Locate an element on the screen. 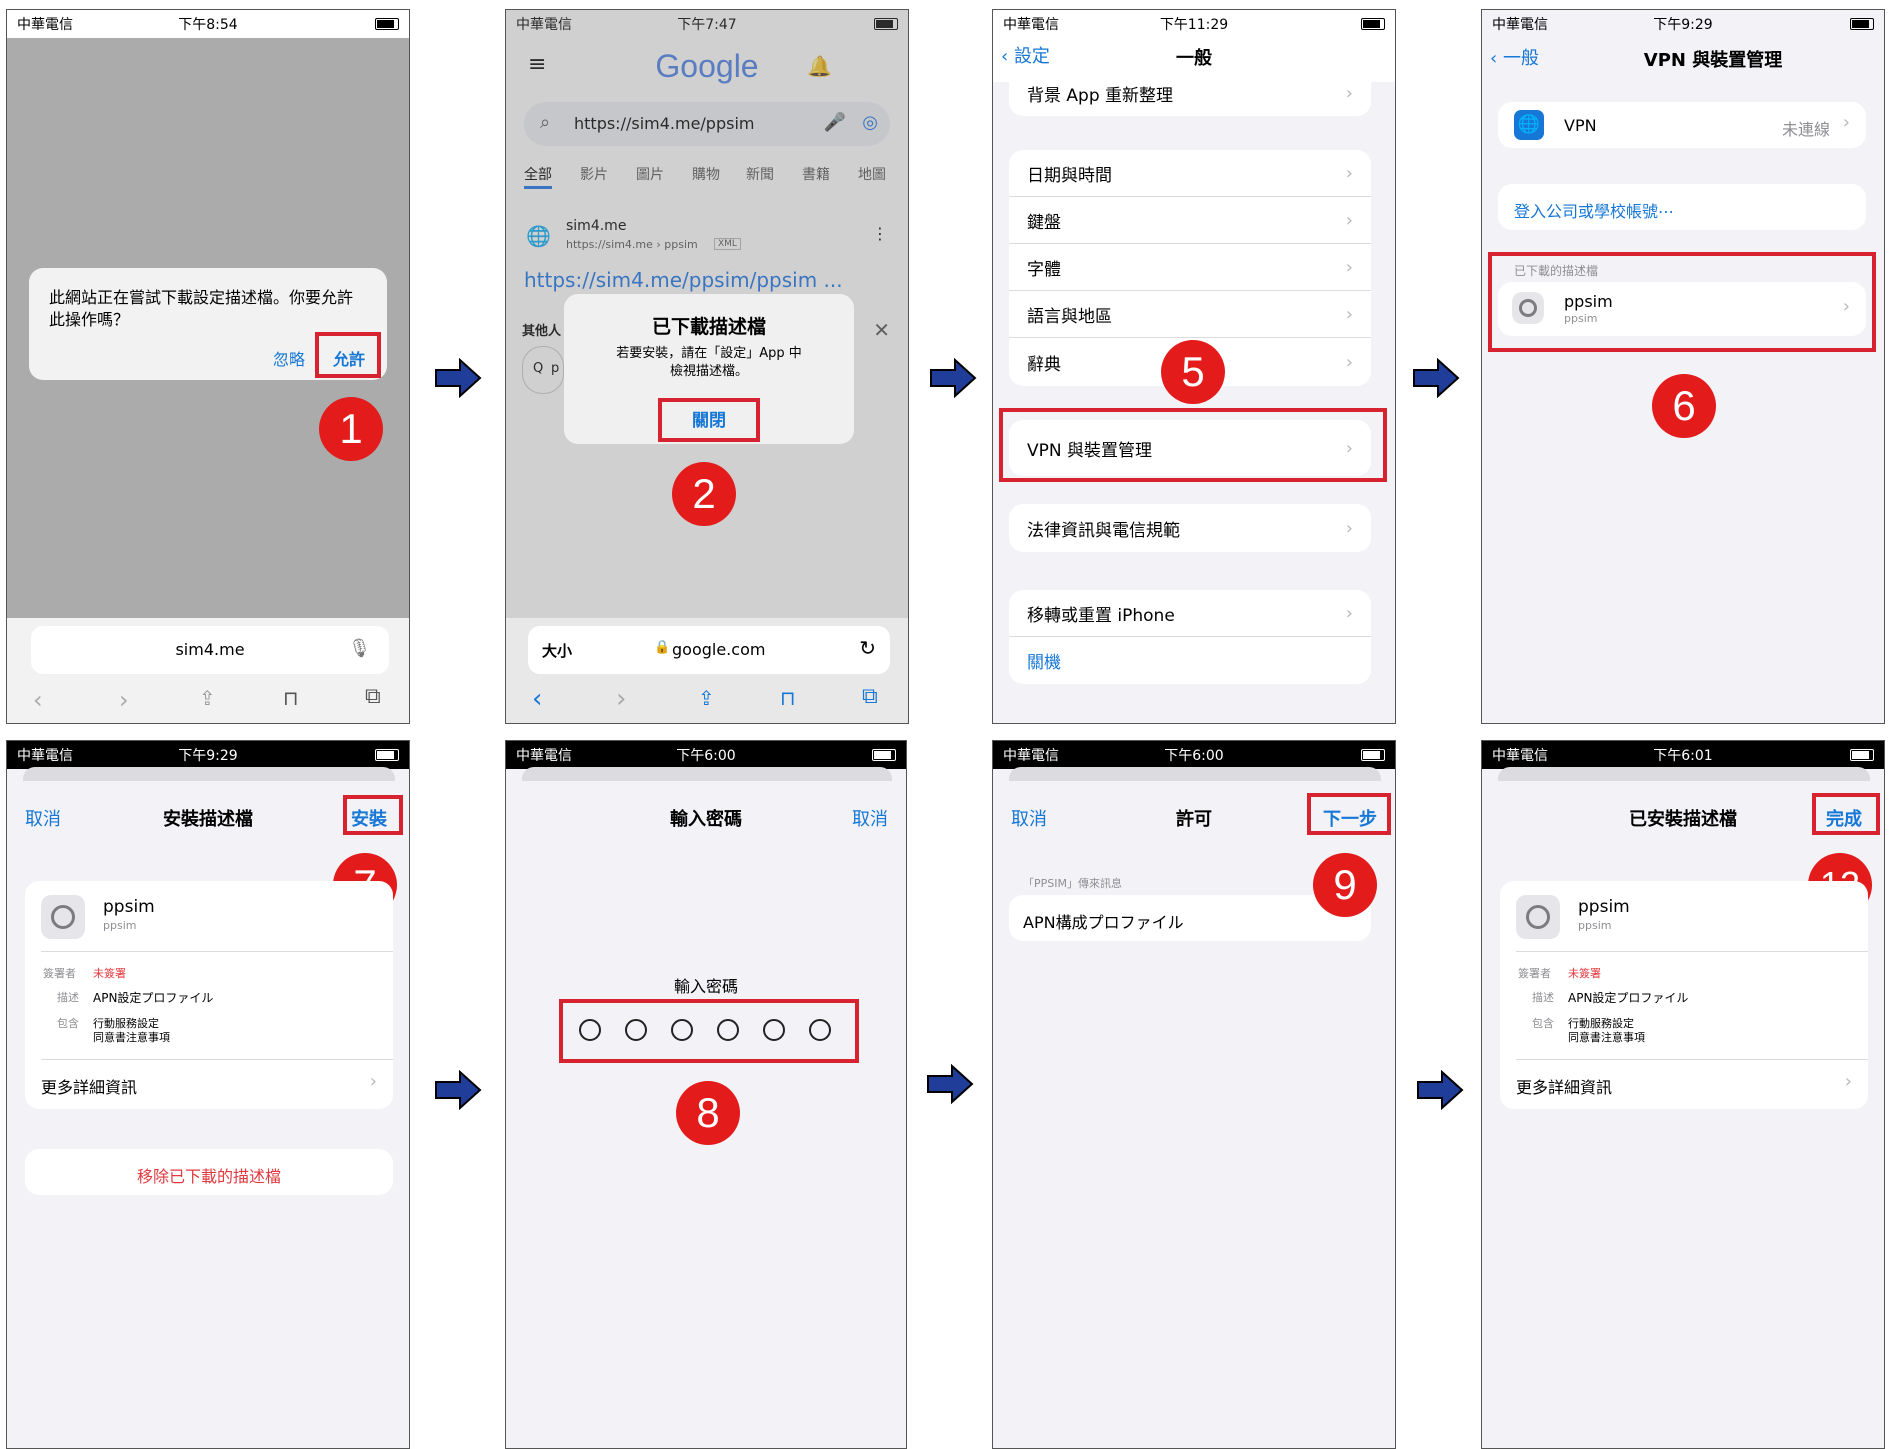  address-text: sim4.me is located at coordinates (210, 649).